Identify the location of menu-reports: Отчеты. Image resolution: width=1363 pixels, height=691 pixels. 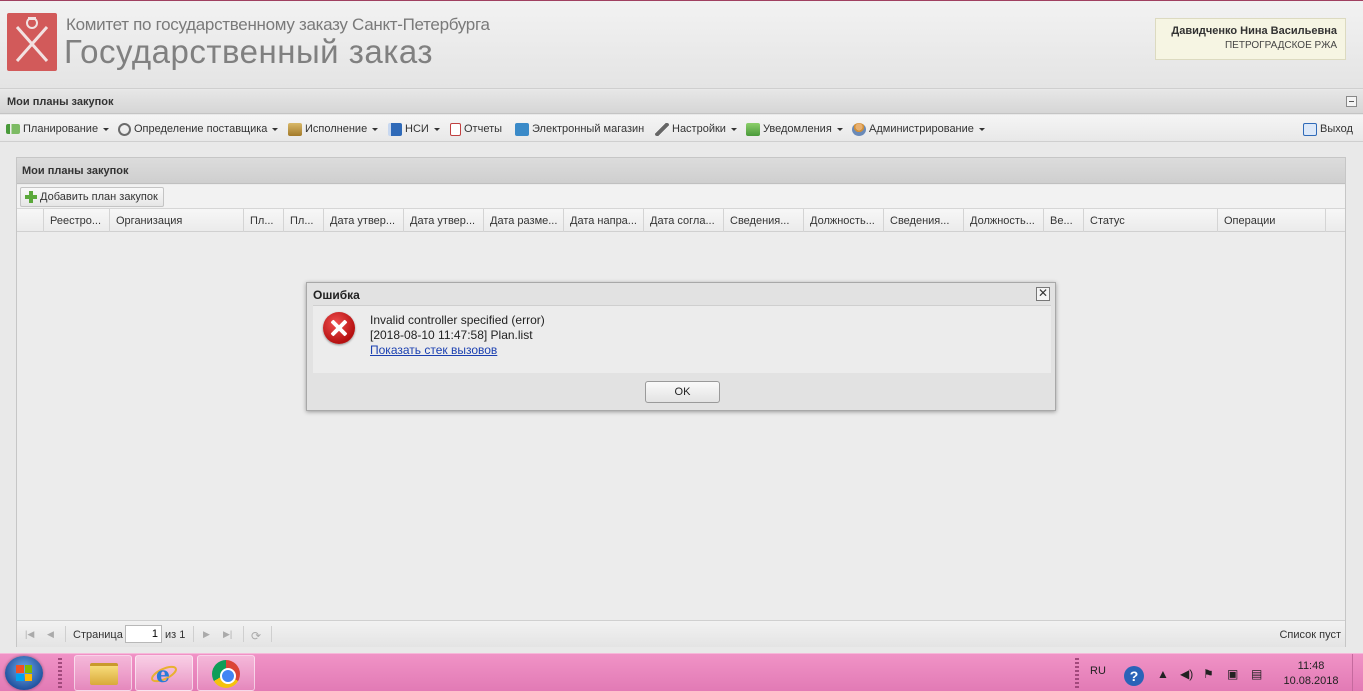
(476, 129).